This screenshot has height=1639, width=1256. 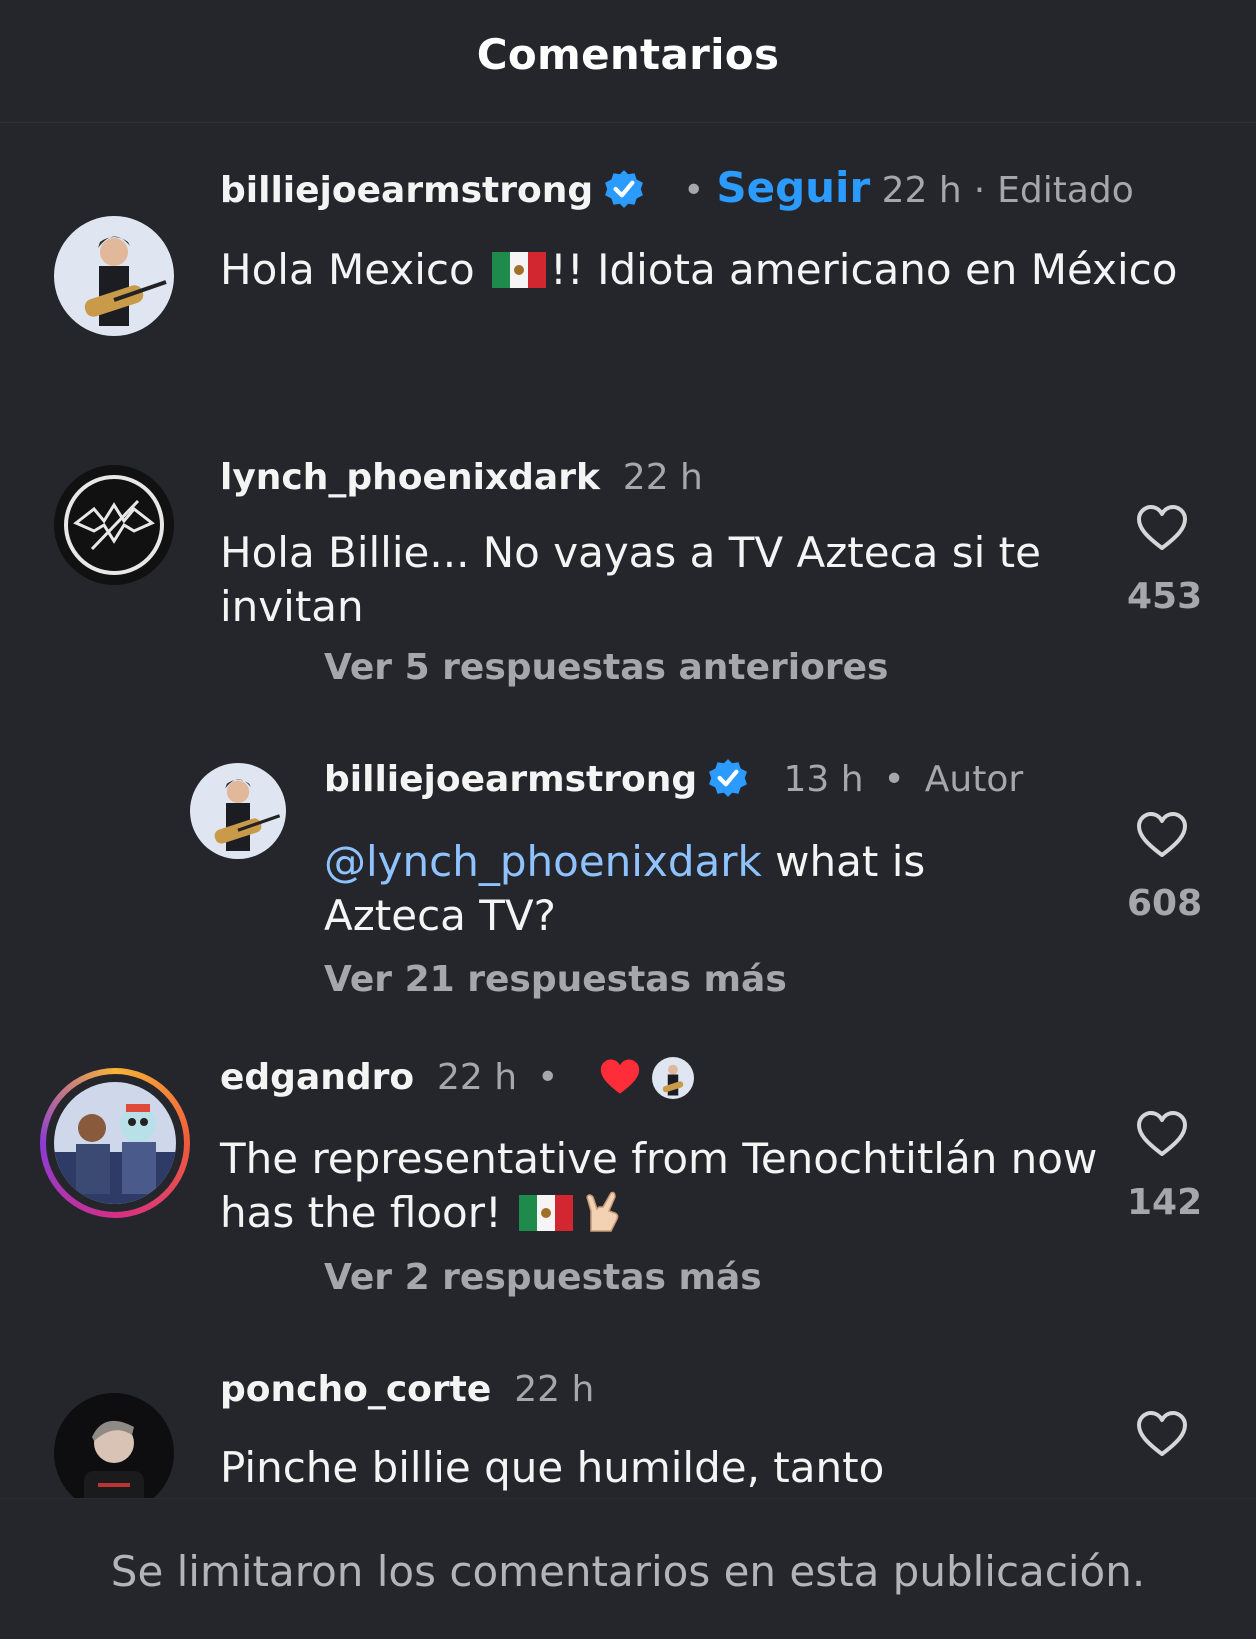 I want to click on like-button, so click(x=1162, y=1434).